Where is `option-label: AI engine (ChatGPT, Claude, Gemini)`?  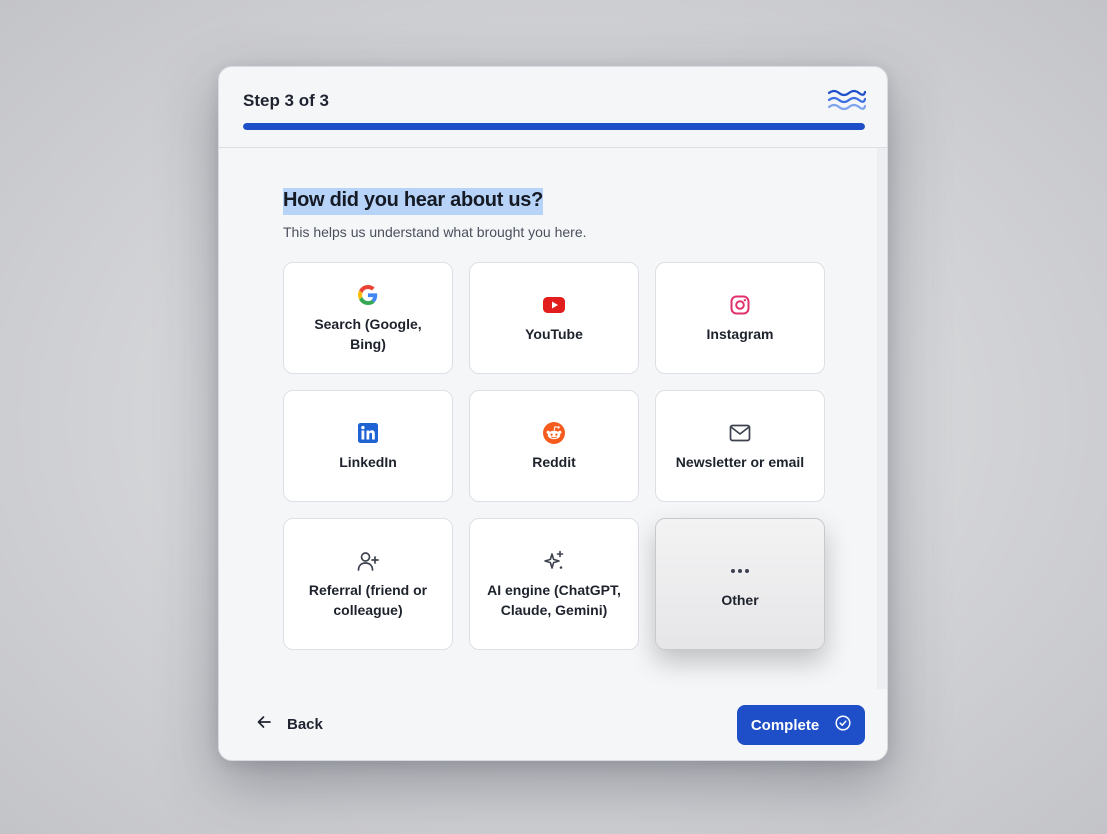
option-label: AI engine (ChatGPT, Claude, Gemini) is located at coordinates (554, 599).